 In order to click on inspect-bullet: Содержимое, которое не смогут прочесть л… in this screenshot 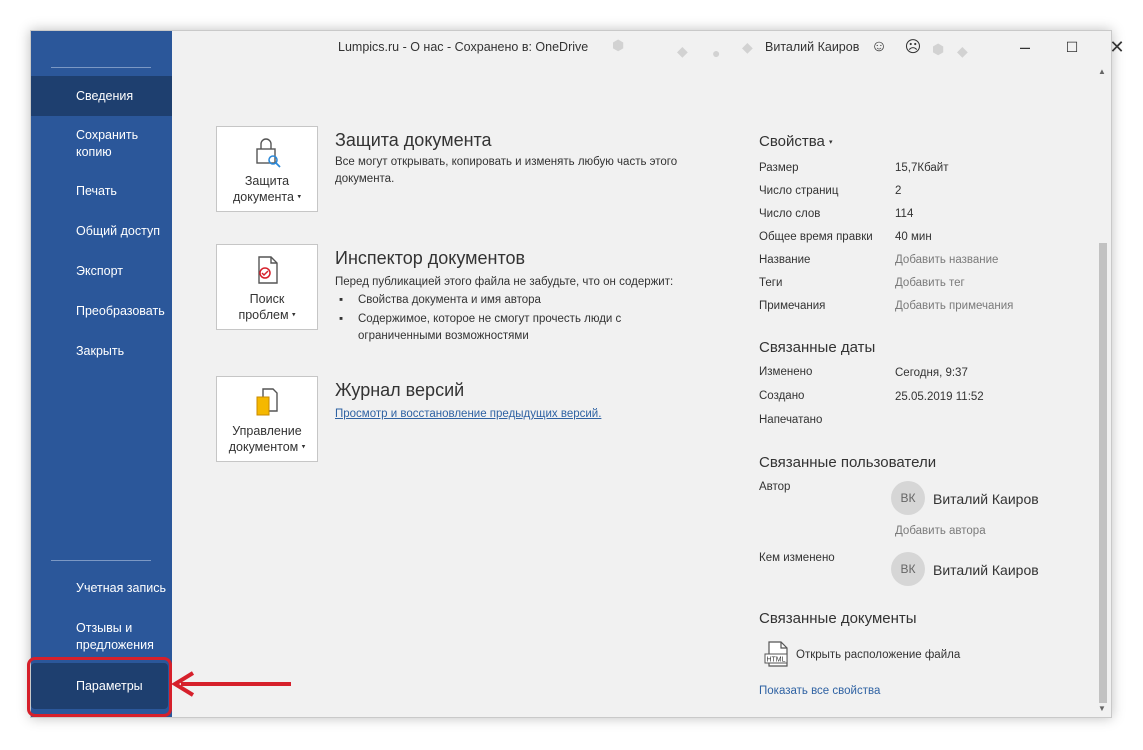, I will do `click(490, 327)`.